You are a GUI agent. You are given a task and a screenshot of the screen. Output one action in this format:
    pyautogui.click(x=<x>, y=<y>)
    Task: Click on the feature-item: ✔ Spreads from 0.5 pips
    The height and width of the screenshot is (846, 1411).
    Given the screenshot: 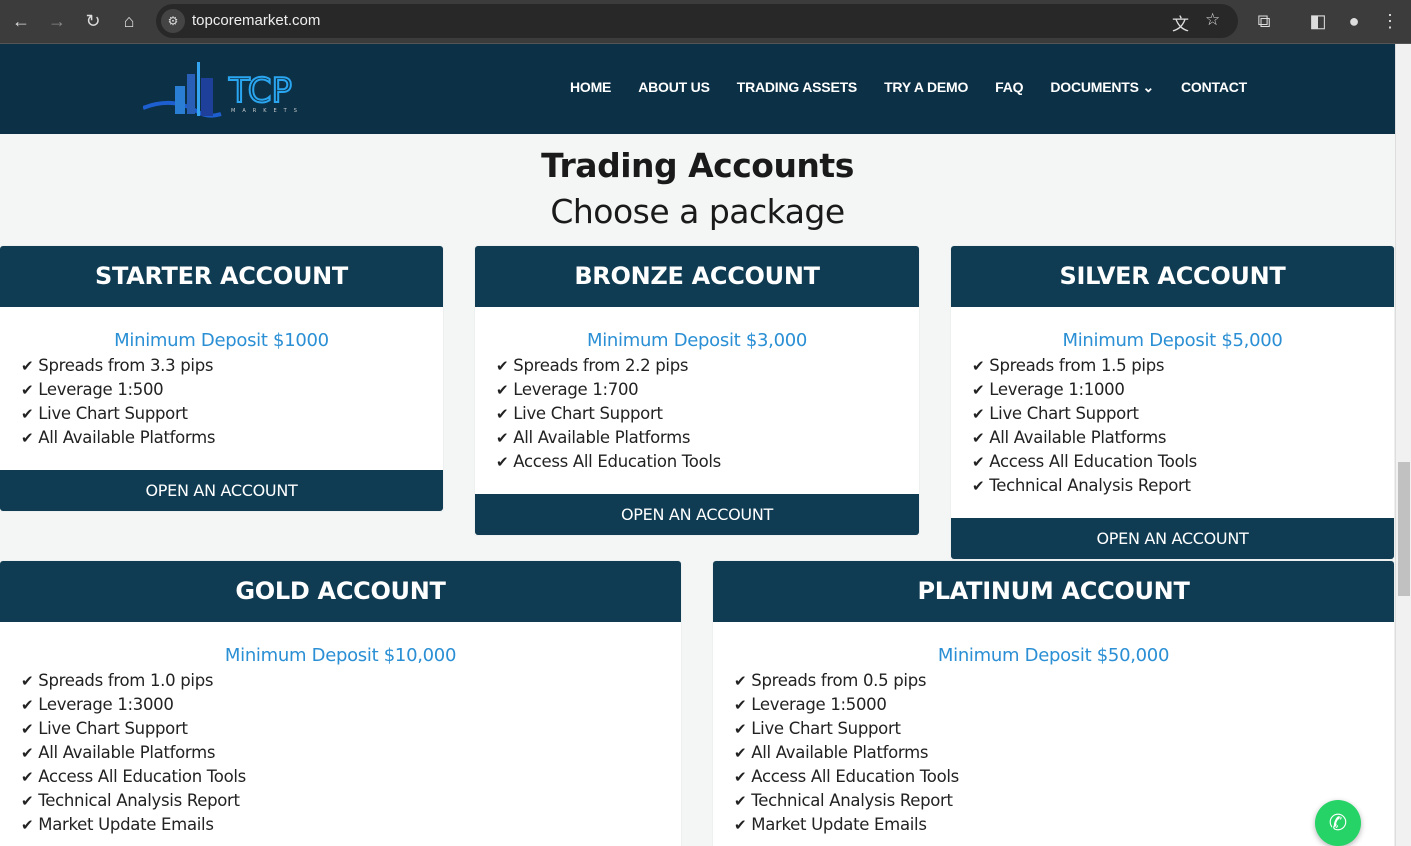 What is the action you would take?
    pyautogui.click(x=830, y=680)
    